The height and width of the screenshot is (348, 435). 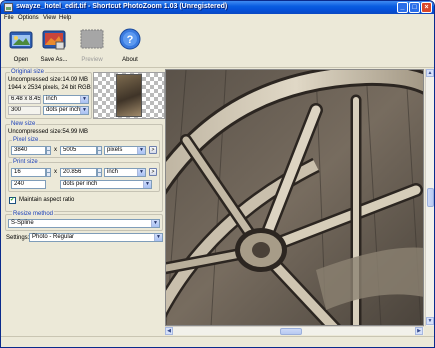 I want to click on print-width-spinner, so click(x=48, y=172).